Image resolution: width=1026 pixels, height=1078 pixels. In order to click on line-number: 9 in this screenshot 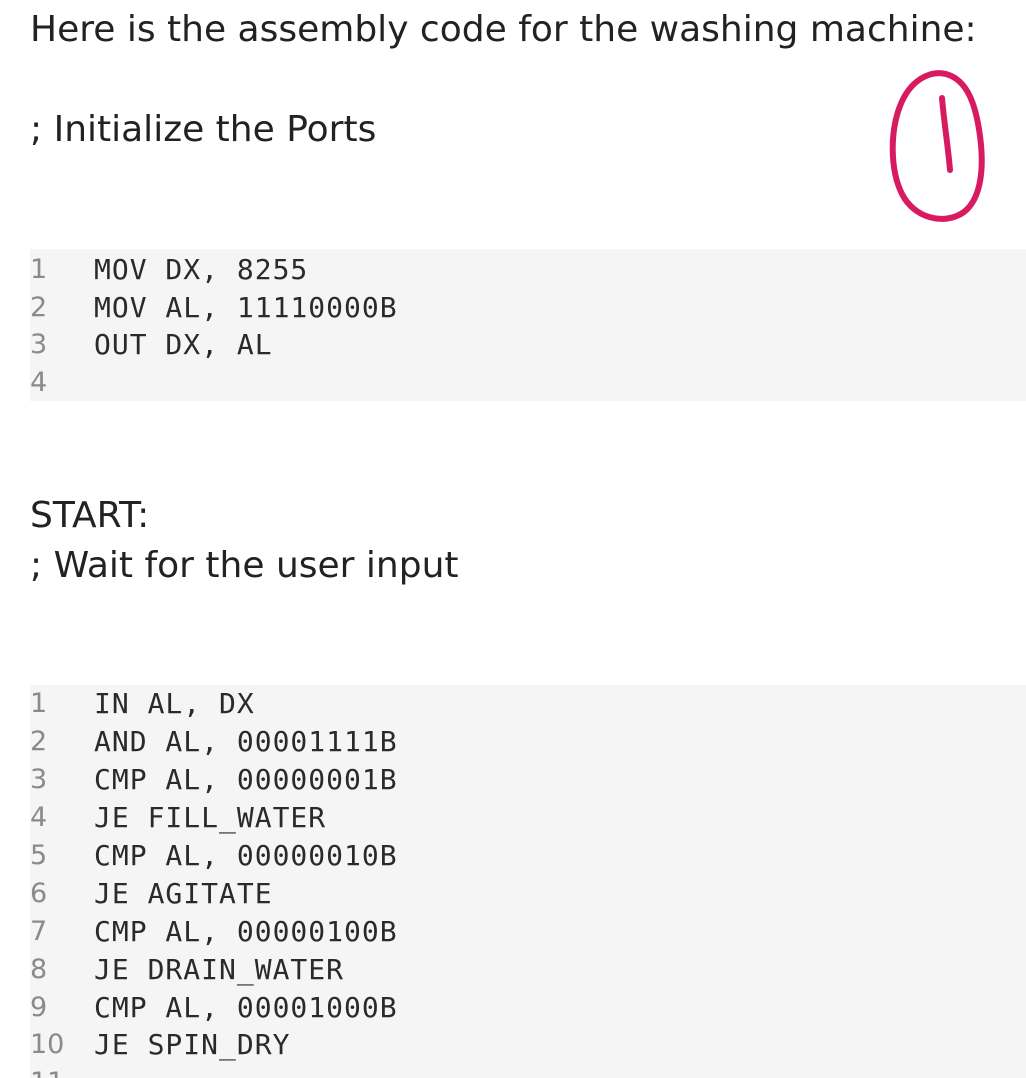, I will do `click(39, 1007)`.